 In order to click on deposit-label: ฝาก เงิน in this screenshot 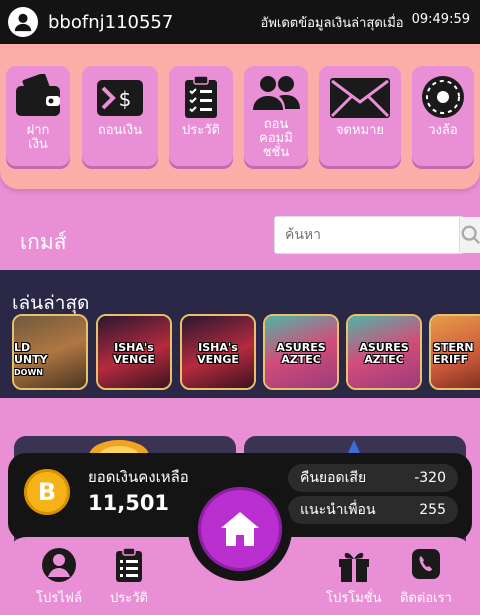, I will do `click(38, 137)`.